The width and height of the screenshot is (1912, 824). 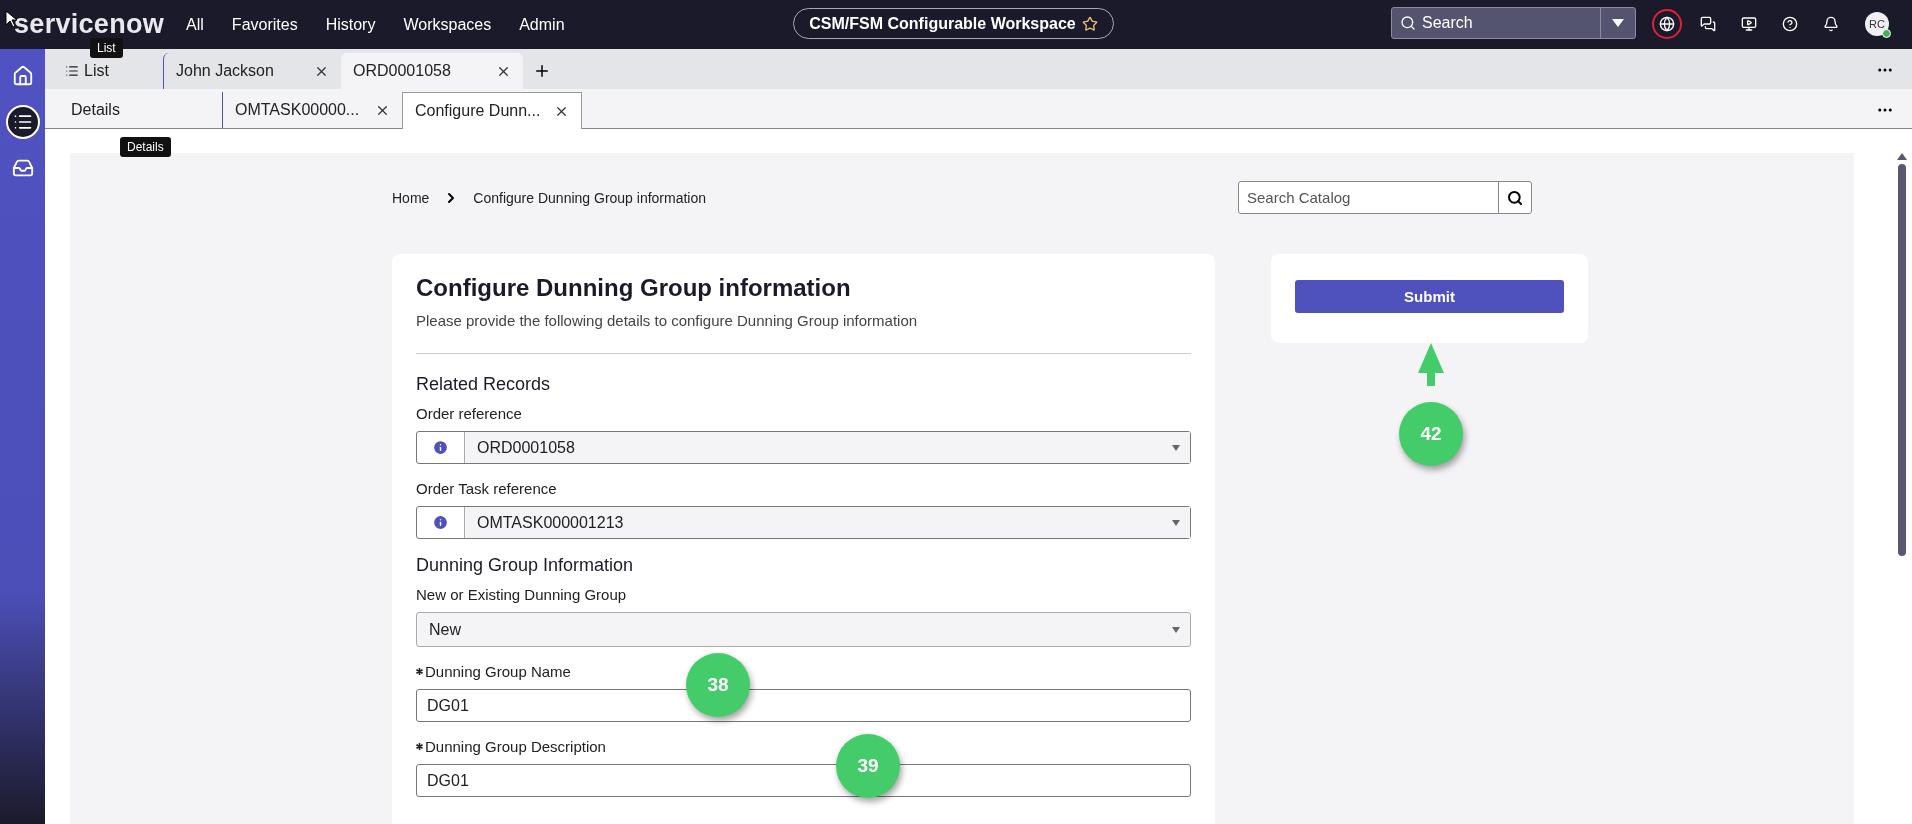 I want to click on scroll-up-icon, so click(x=1902, y=156).